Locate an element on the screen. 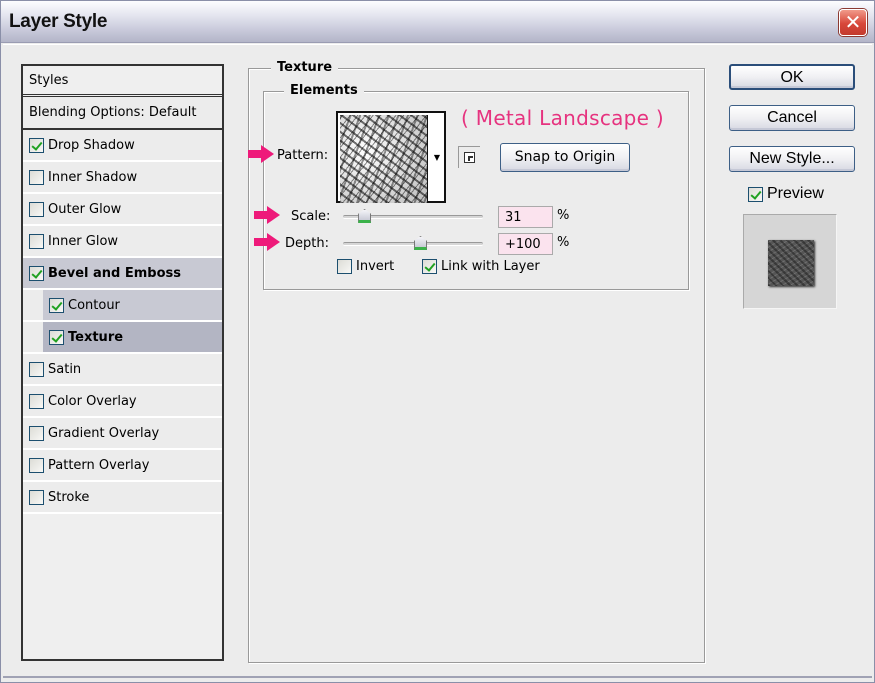 The height and width of the screenshot is (683, 875). texture-group-title: Texture is located at coordinates (305, 67).